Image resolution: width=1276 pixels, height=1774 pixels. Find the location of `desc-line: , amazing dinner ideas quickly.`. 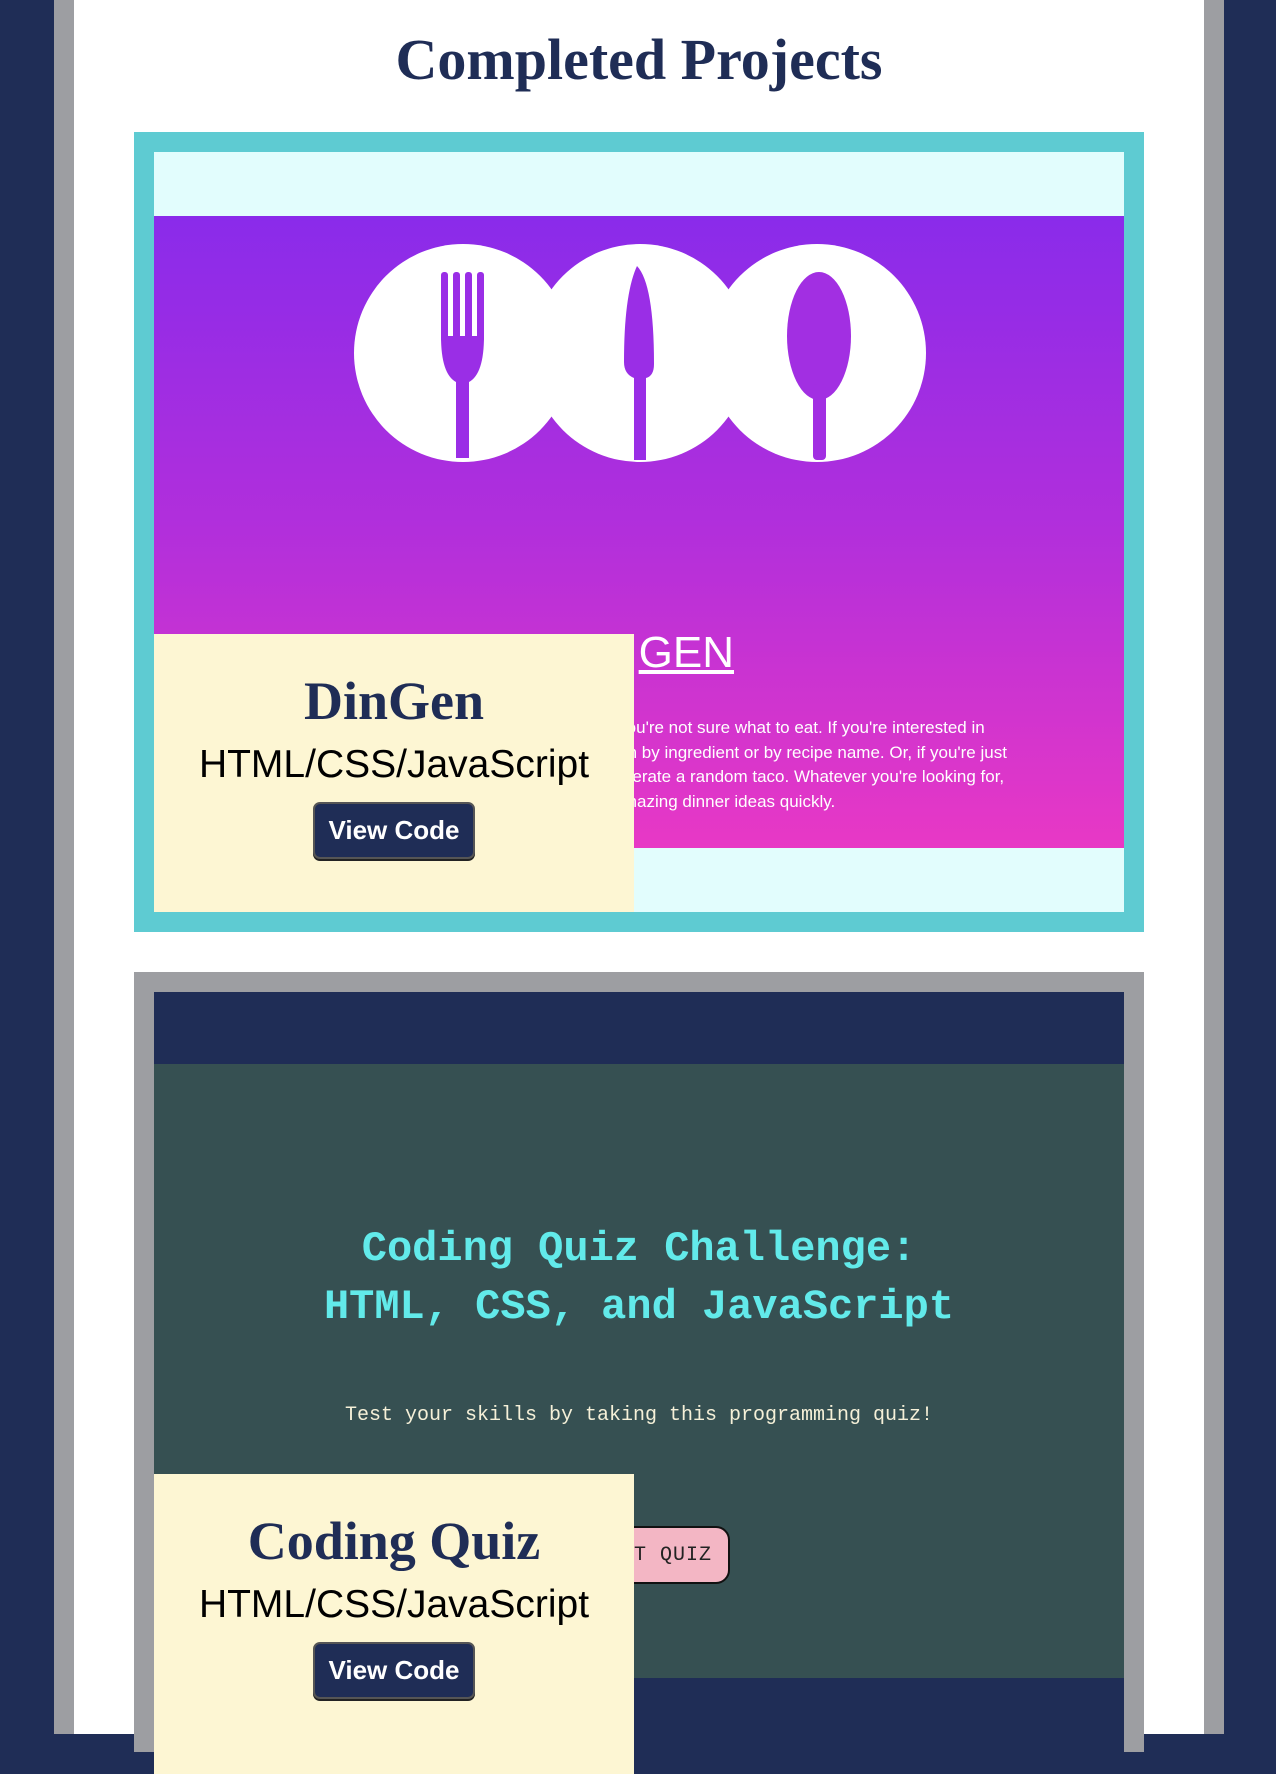

desc-line: , amazing dinner ideas quickly. is located at coordinates (720, 801).